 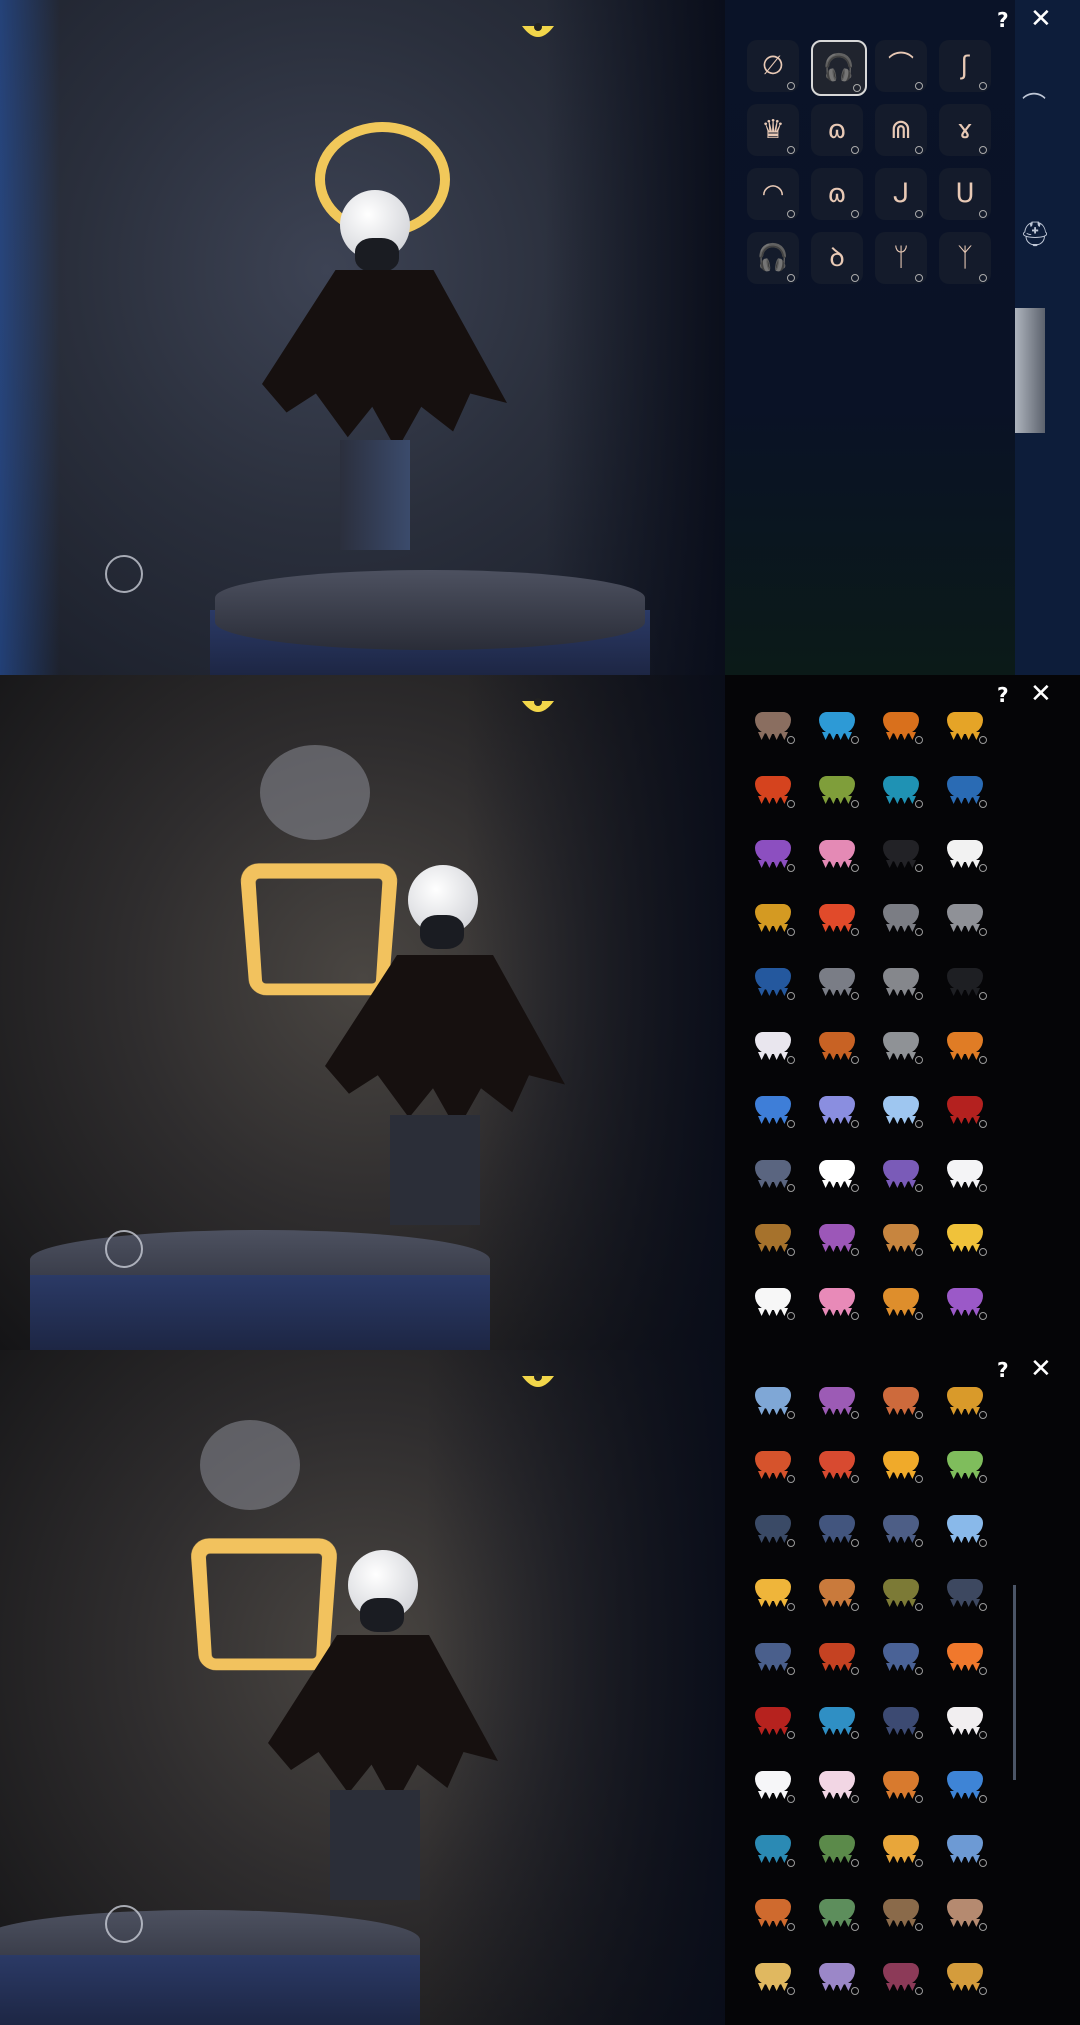 What do you see at coordinates (1035, 234) in the screenshot?
I see `hat-icon: ⛑` at bounding box center [1035, 234].